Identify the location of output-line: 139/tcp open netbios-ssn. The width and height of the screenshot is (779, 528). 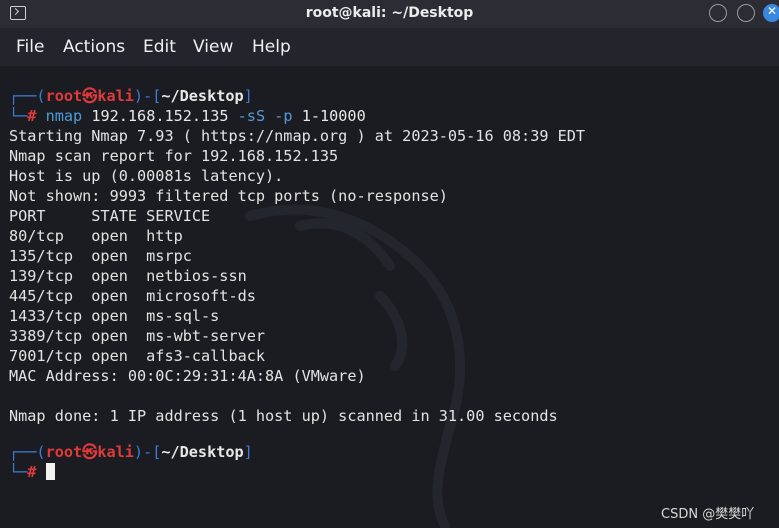
(128, 276).